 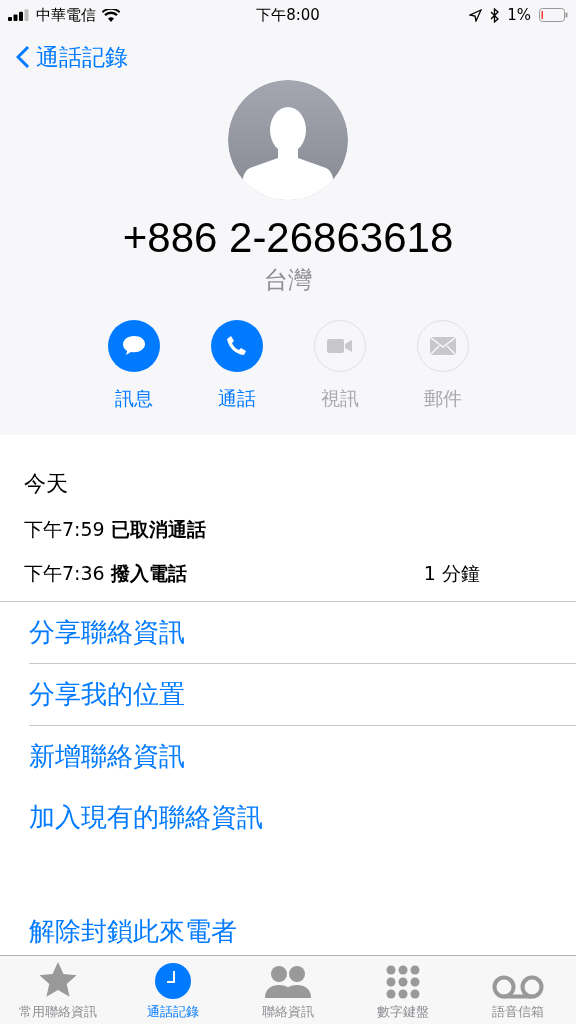 I want to click on option-link: 分享我的位置, so click(x=288, y=694).